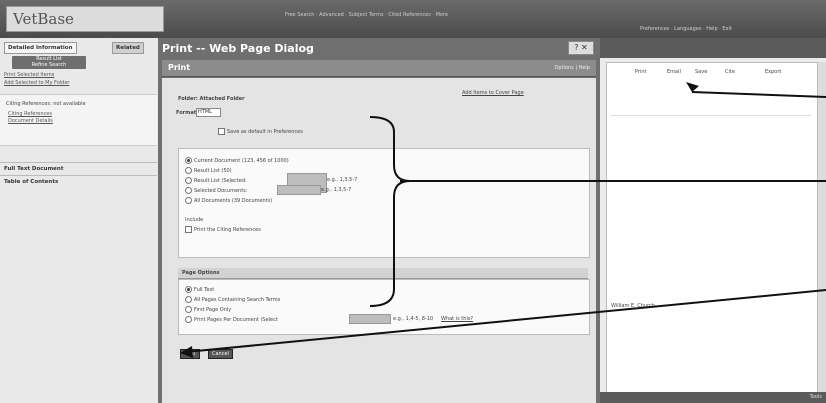  I want to click on callout-arrow-toolbar, so click(758, 94).